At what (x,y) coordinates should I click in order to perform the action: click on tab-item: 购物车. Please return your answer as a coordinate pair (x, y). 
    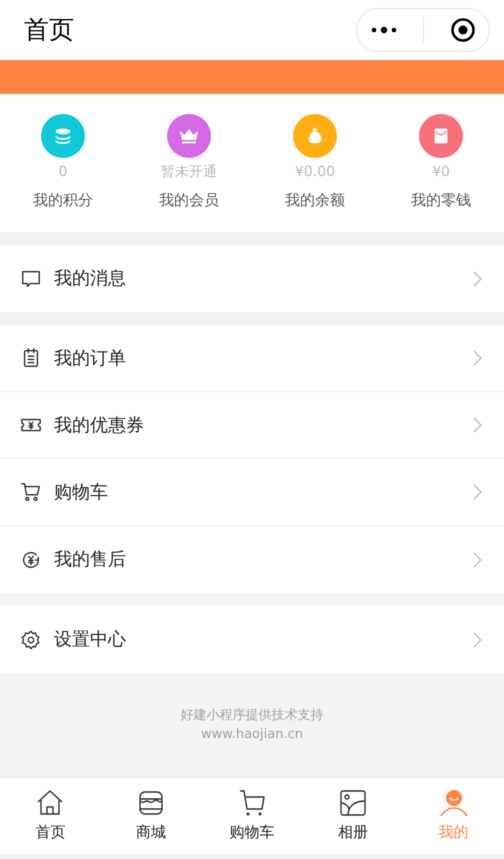
    Looking at the image, I should click on (252, 816).